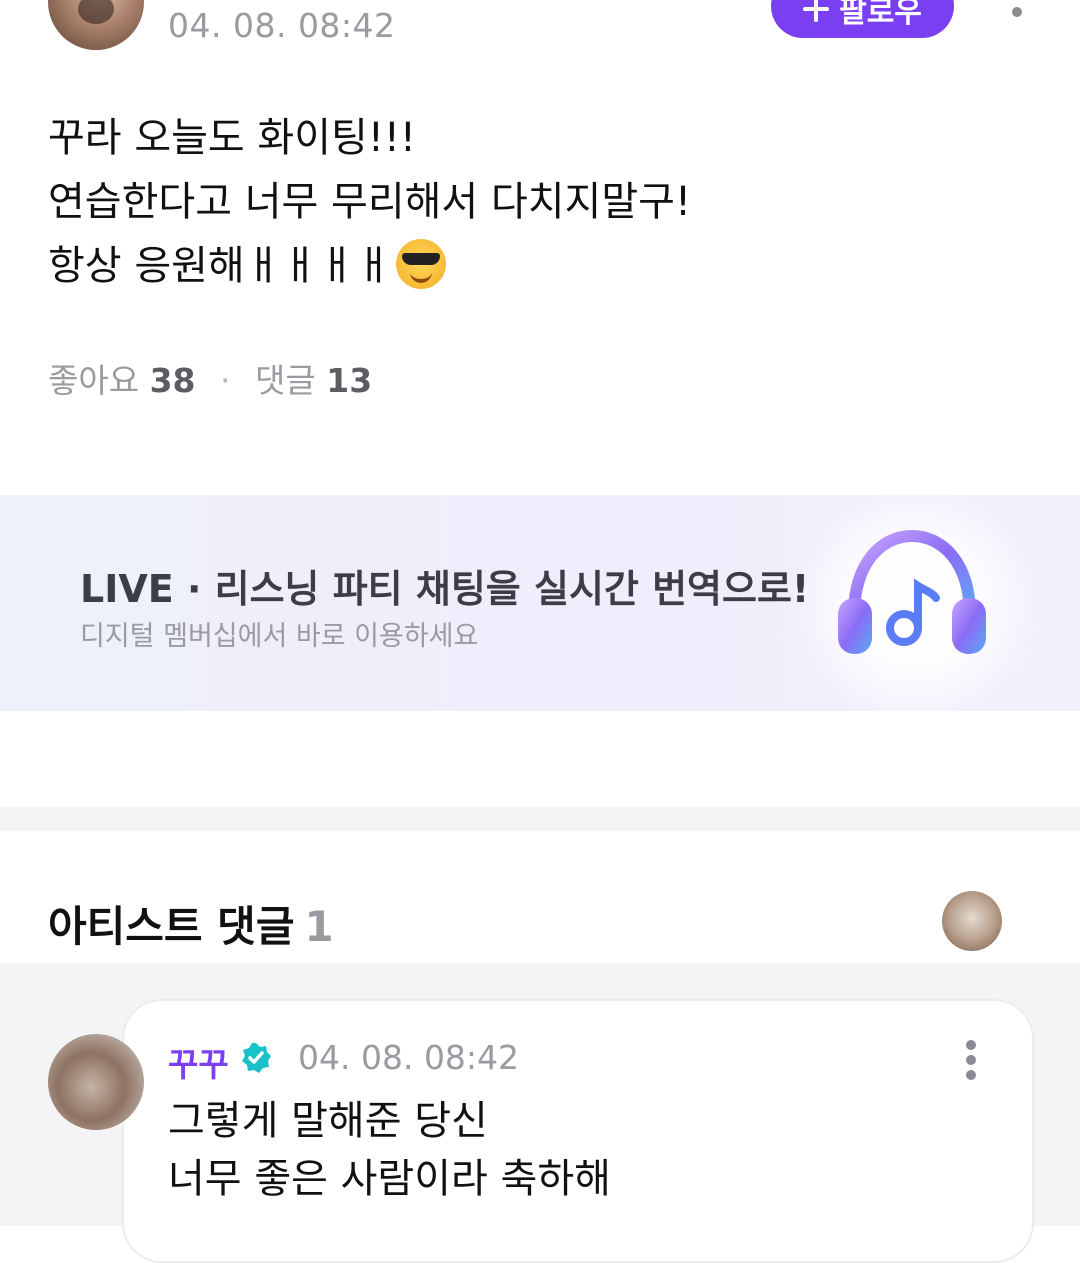  Describe the element at coordinates (1017, 15) in the screenshot. I see `post-more-icon` at that location.